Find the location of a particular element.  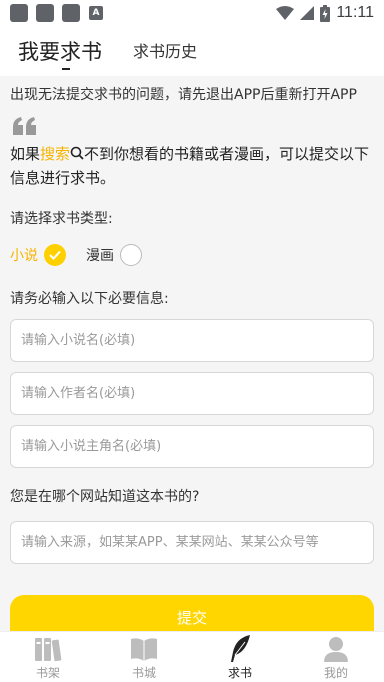

intro-text: 如果搜索 不到你想看的书籍或者漫画，可以提交以下信息进行求书。 is located at coordinates (193, 166).